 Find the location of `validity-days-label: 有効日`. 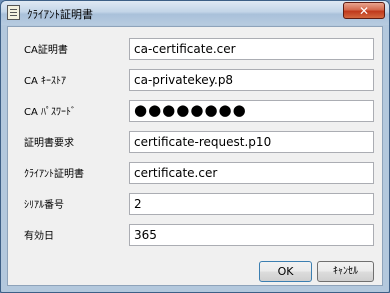

validity-days-label: 有効日 is located at coordinates (39, 236).